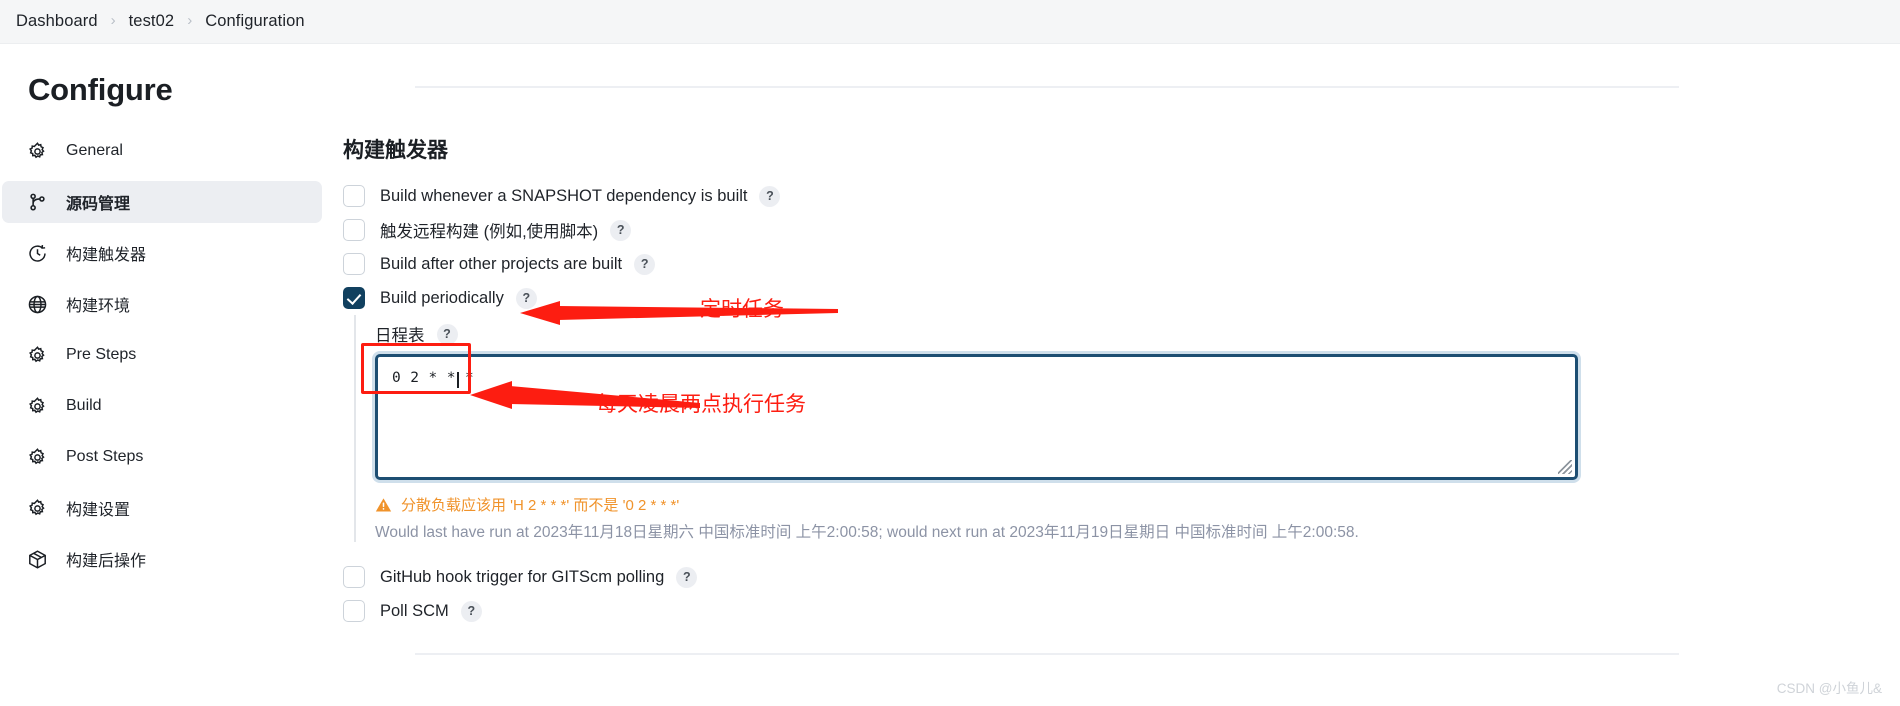 Image resolution: width=1900 pixels, height=706 pixels. What do you see at coordinates (950, 22) in the screenshot?
I see `breadcrumb: Dashboard › test02 › Configuration` at bounding box center [950, 22].